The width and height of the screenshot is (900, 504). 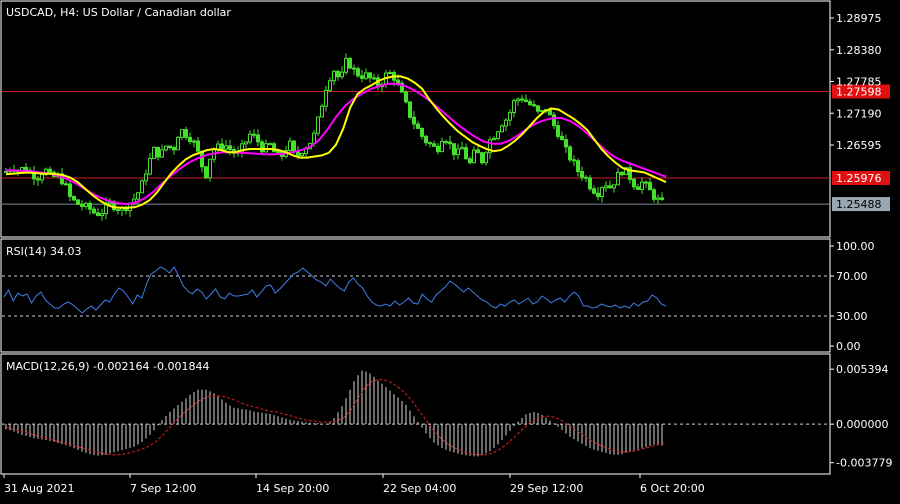 What do you see at coordinates (855, 246) in the screenshot?
I see `rsi-y-tick-label: 100.00` at bounding box center [855, 246].